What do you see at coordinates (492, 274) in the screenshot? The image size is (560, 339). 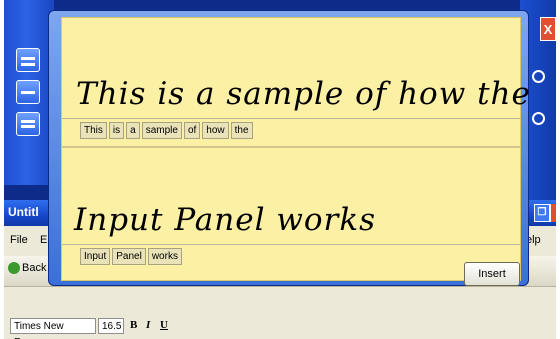 I see `insert-button: Insert` at bounding box center [492, 274].